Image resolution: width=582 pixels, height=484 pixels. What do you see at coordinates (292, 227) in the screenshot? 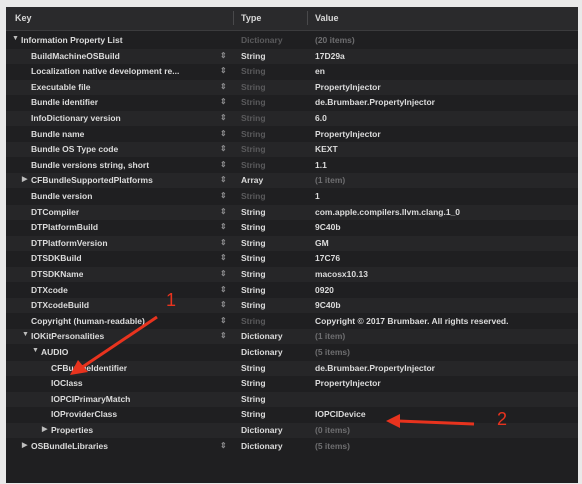
I see `plist-row: DTPlatformBuild ⇕ String 9C40b` at bounding box center [292, 227].